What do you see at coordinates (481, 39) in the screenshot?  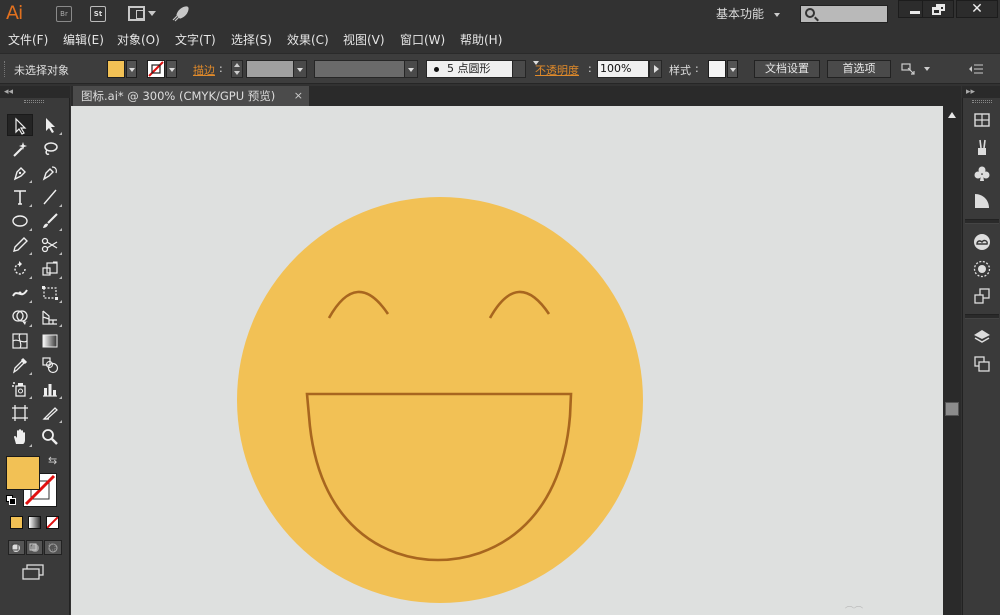 I see `menu-help: 帮助(H)` at bounding box center [481, 39].